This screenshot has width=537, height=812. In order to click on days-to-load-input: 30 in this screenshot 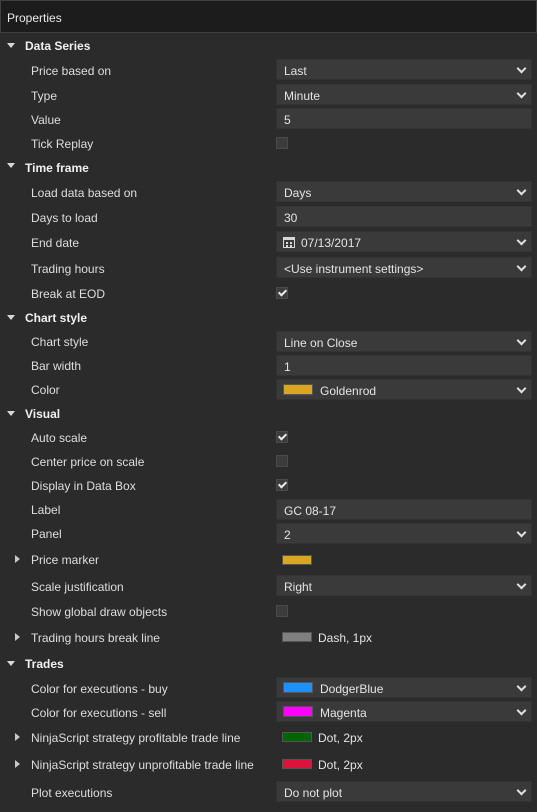, I will do `click(404, 216)`.